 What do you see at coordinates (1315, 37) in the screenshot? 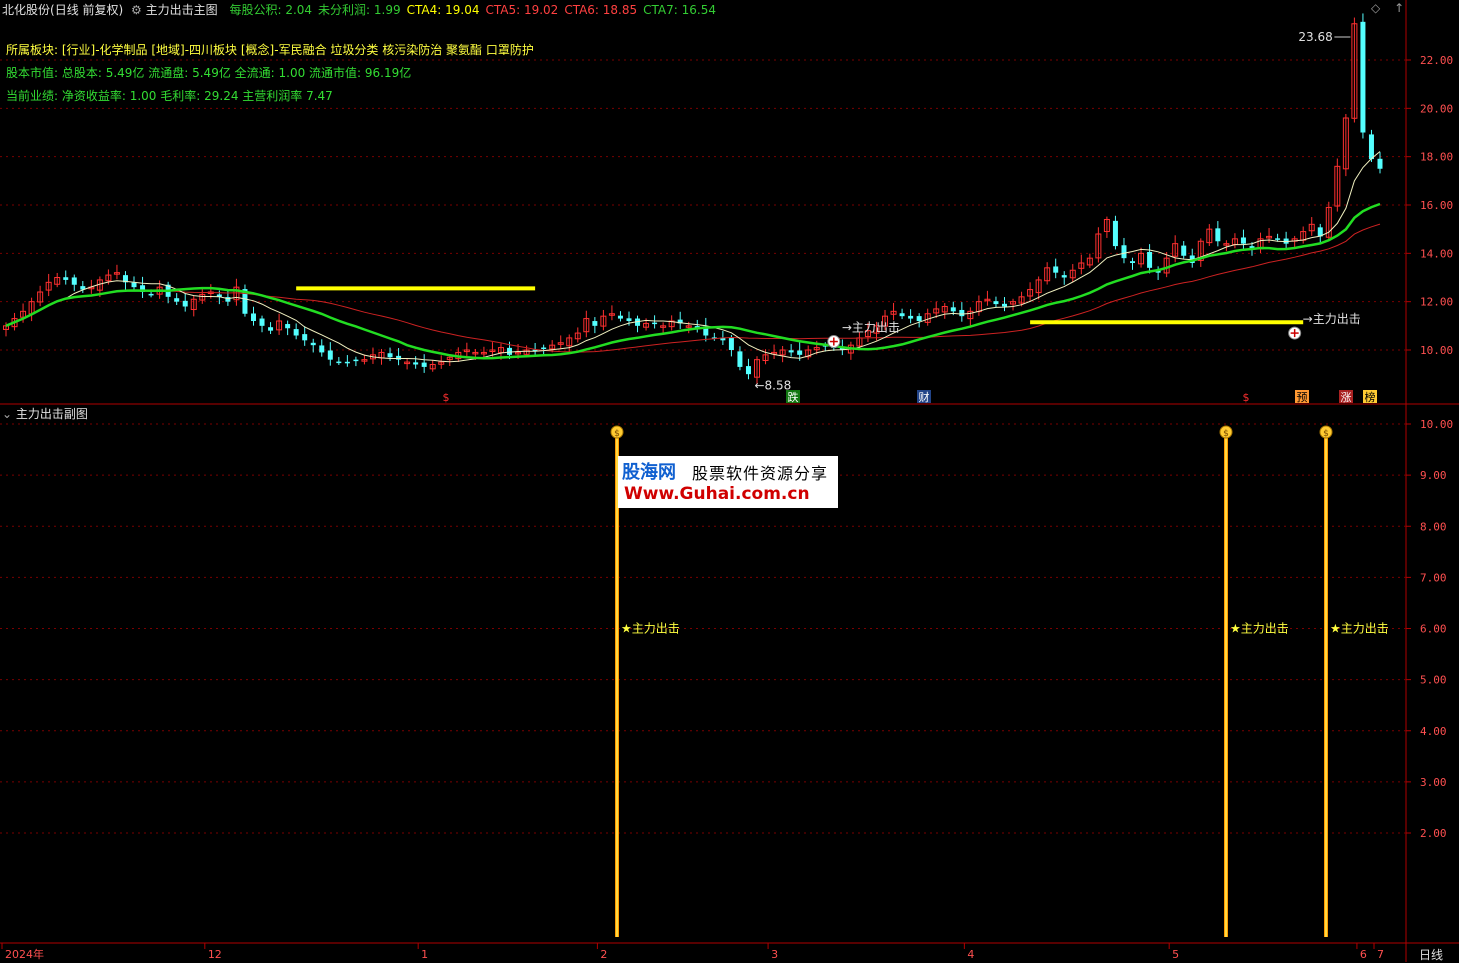
I see `high-label: 23.68` at bounding box center [1315, 37].